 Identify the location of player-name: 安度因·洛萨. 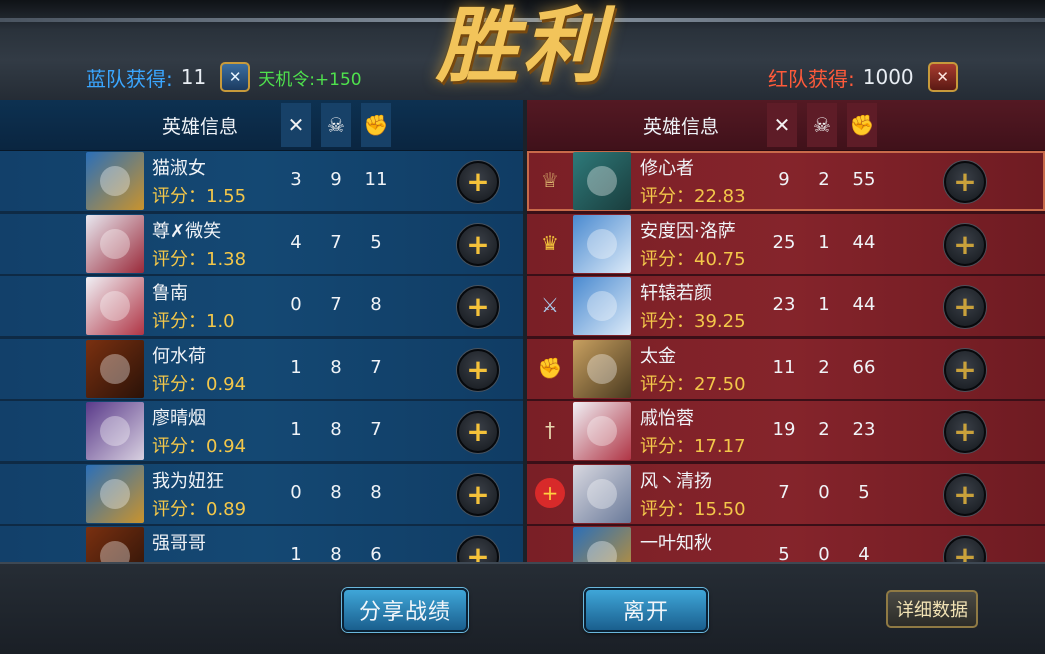
(688, 231).